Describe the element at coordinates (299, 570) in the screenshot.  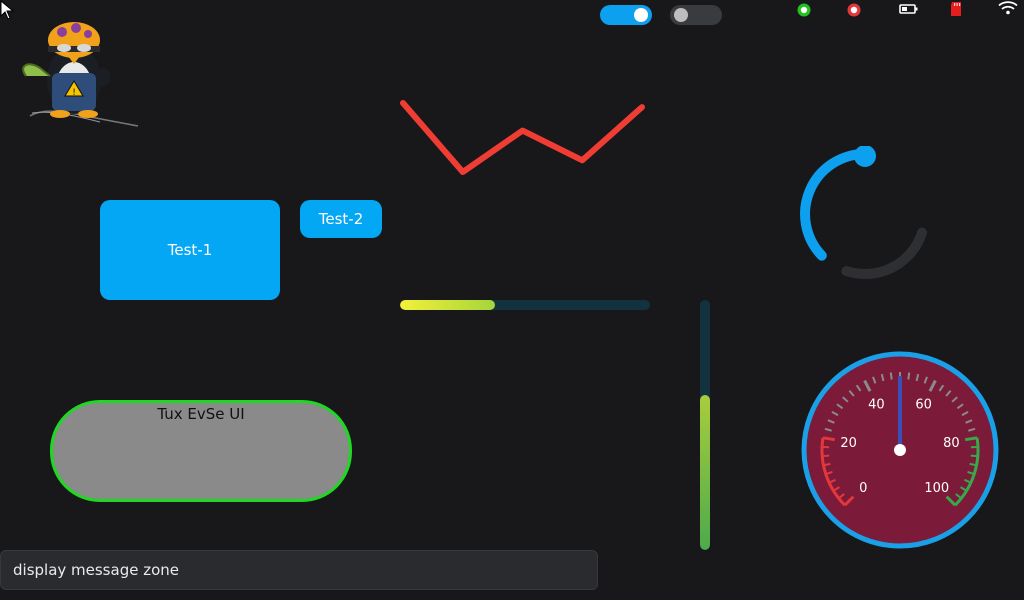
I see `message-zone-textarea: display message zone` at that location.